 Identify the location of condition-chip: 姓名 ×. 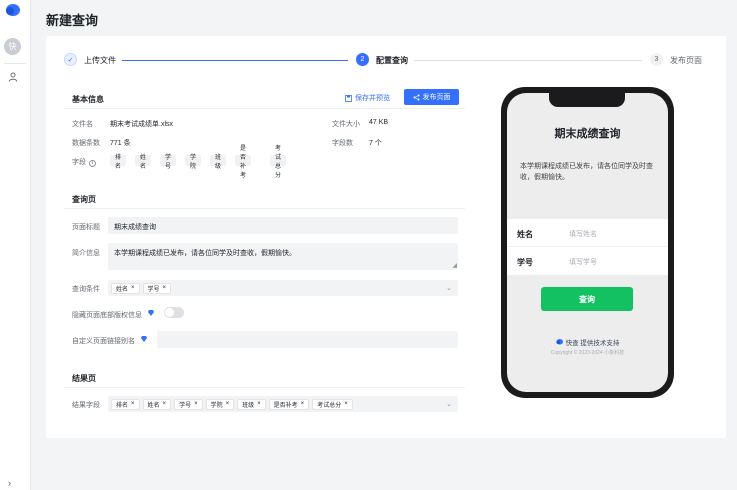
(125, 288).